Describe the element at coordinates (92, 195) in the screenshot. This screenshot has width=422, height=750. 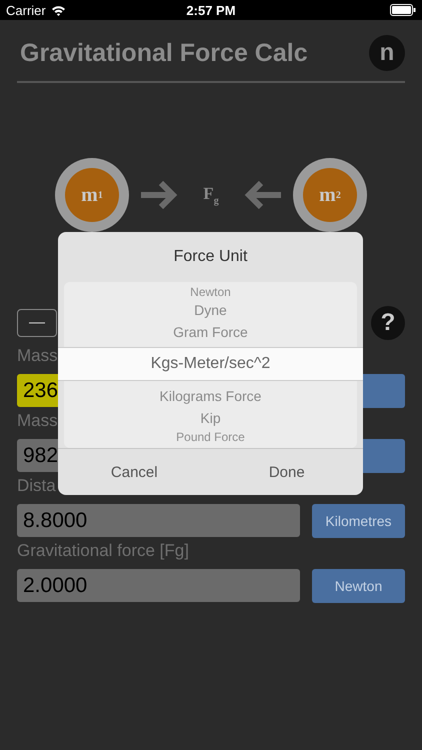
I see `mass-ball: m$^{1}$` at that location.